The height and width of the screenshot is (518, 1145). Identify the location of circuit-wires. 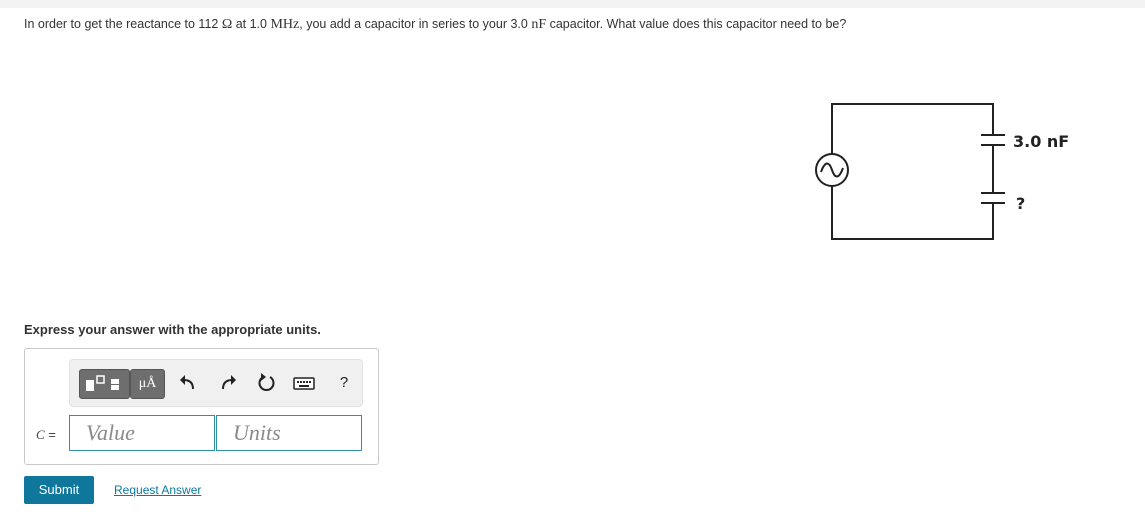
(912, 171).